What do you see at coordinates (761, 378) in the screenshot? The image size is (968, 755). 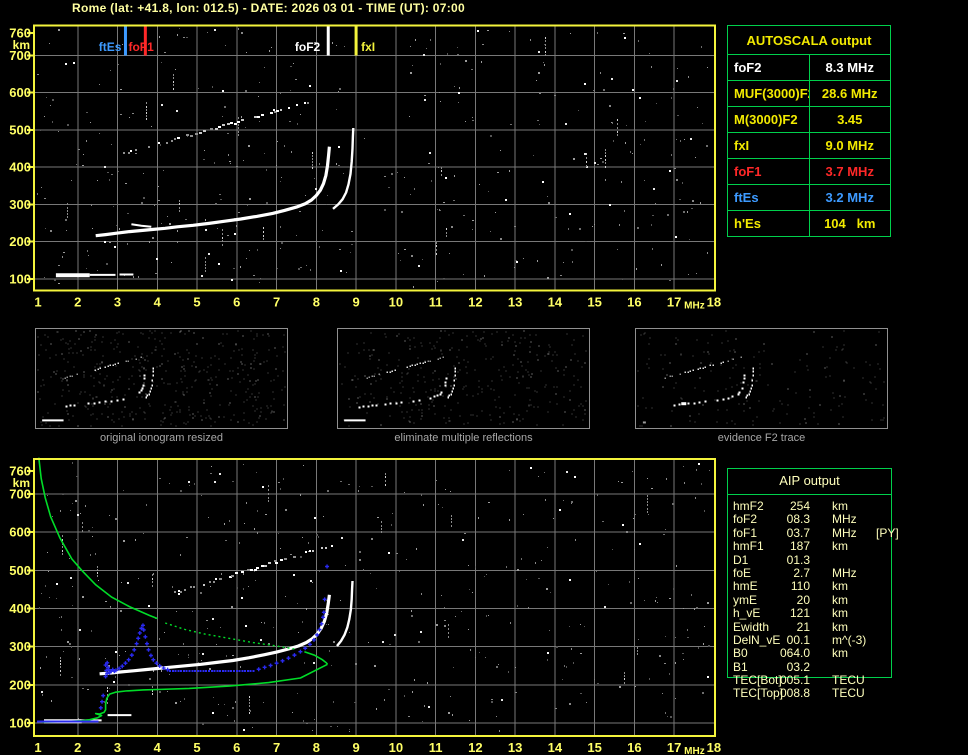 I see `thumbnail-evidence` at bounding box center [761, 378].